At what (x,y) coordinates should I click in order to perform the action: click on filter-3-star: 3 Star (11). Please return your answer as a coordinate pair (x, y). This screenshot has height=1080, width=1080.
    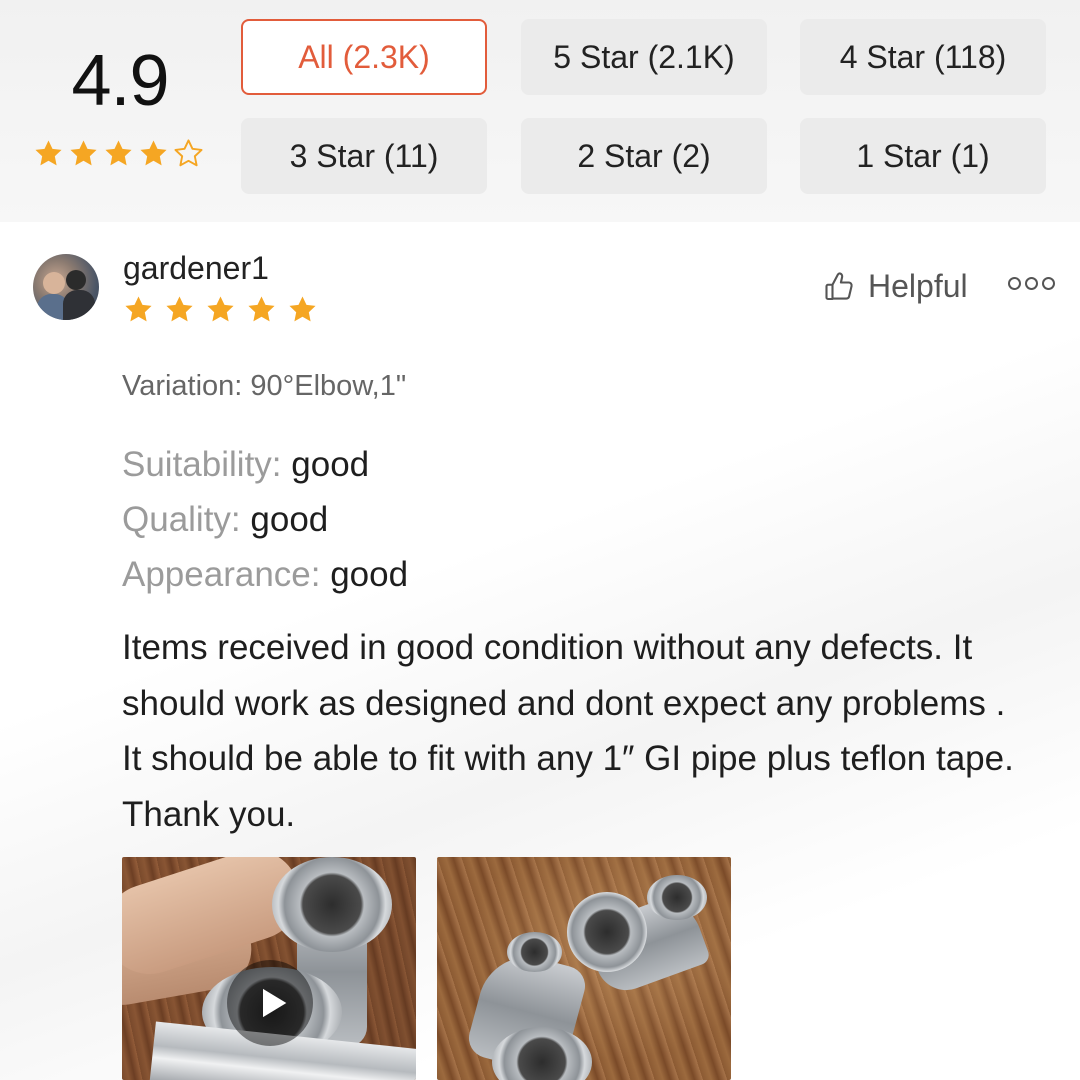
    Looking at the image, I should click on (364, 156).